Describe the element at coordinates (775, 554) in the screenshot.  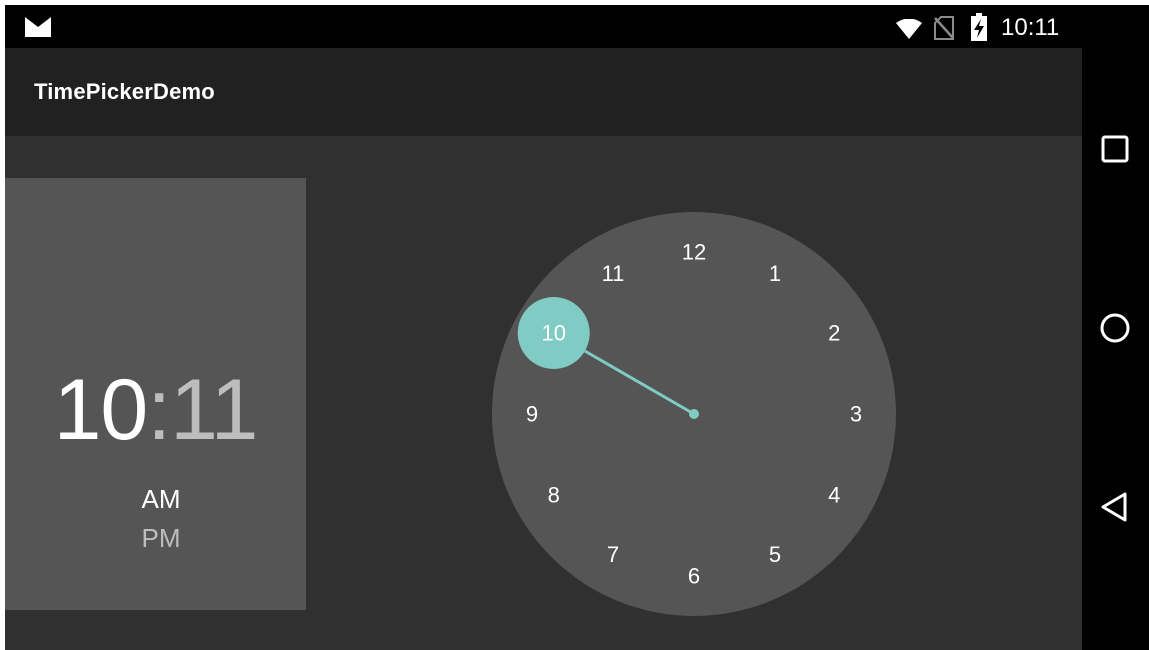
I see `clock-number-5: 5` at that location.